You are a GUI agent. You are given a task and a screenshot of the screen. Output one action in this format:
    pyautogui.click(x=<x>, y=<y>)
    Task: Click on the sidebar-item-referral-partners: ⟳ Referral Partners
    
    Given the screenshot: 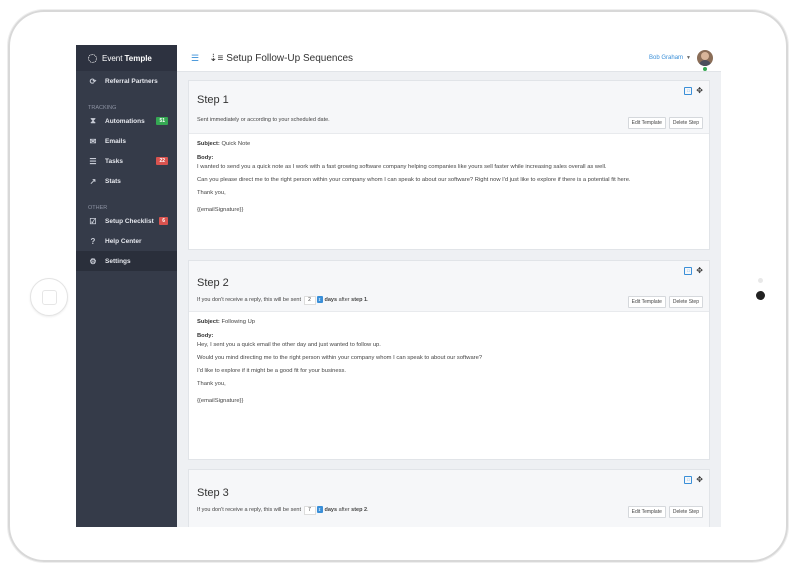 What is the action you would take?
    pyautogui.click(x=126, y=81)
    